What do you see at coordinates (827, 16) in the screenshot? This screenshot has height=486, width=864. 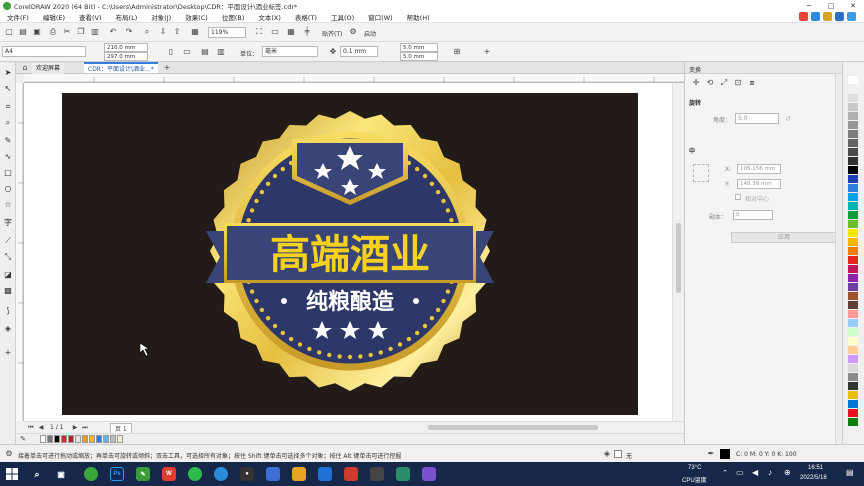 I see `learn-icon` at bounding box center [827, 16].